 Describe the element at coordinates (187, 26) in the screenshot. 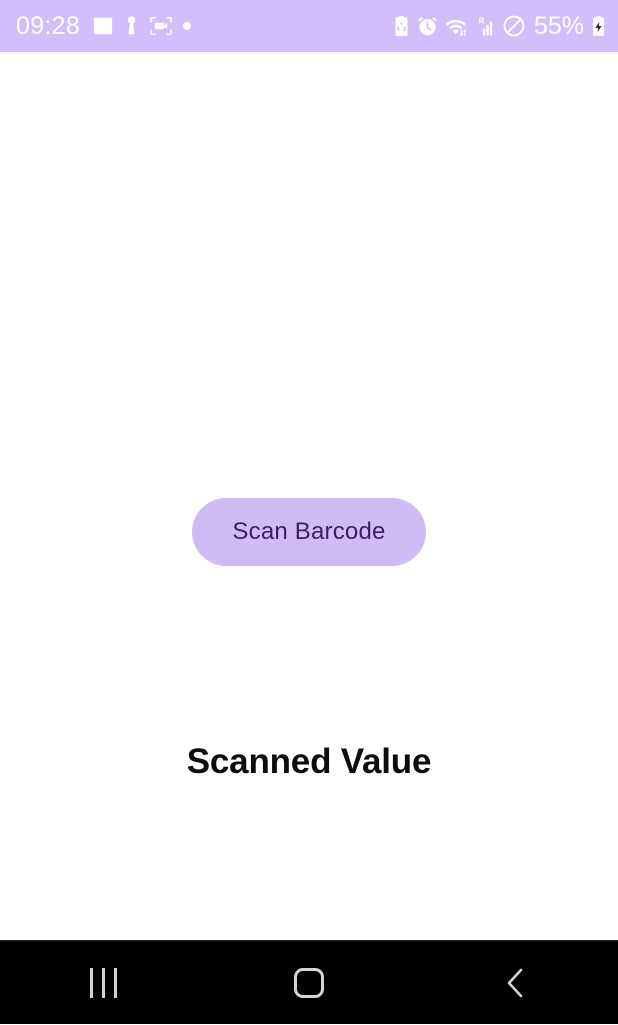

I see `dot-indicator-icon` at that location.